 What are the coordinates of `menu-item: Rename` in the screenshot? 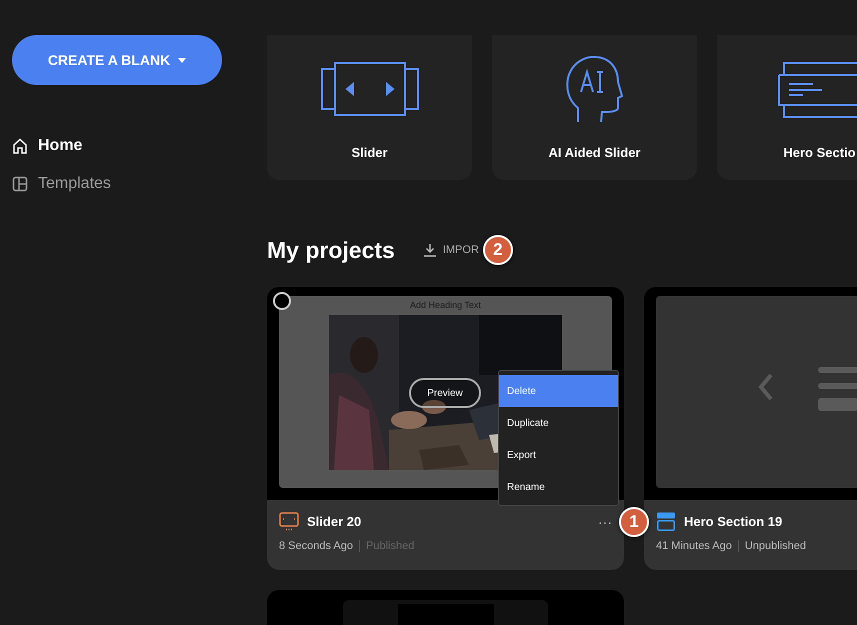 It's located at (558, 487).